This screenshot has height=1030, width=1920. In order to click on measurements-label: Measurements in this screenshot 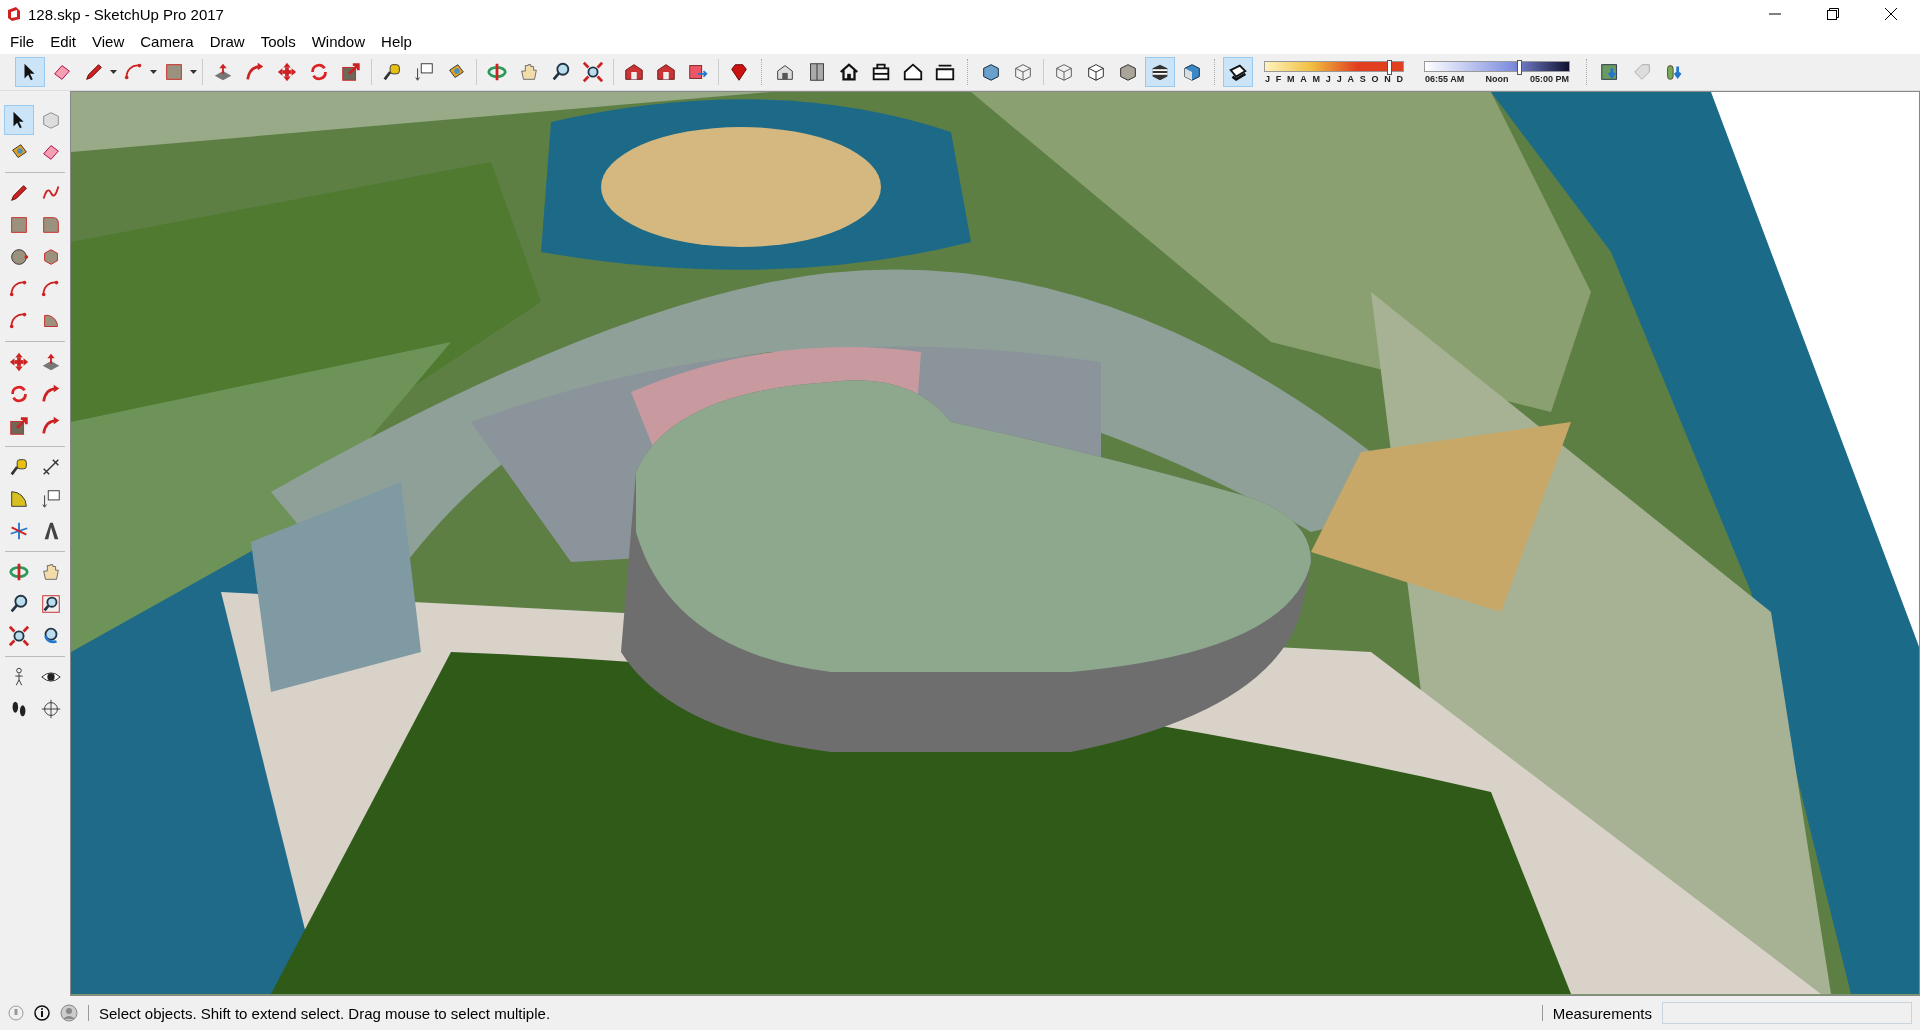, I will do `click(1602, 1013)`.